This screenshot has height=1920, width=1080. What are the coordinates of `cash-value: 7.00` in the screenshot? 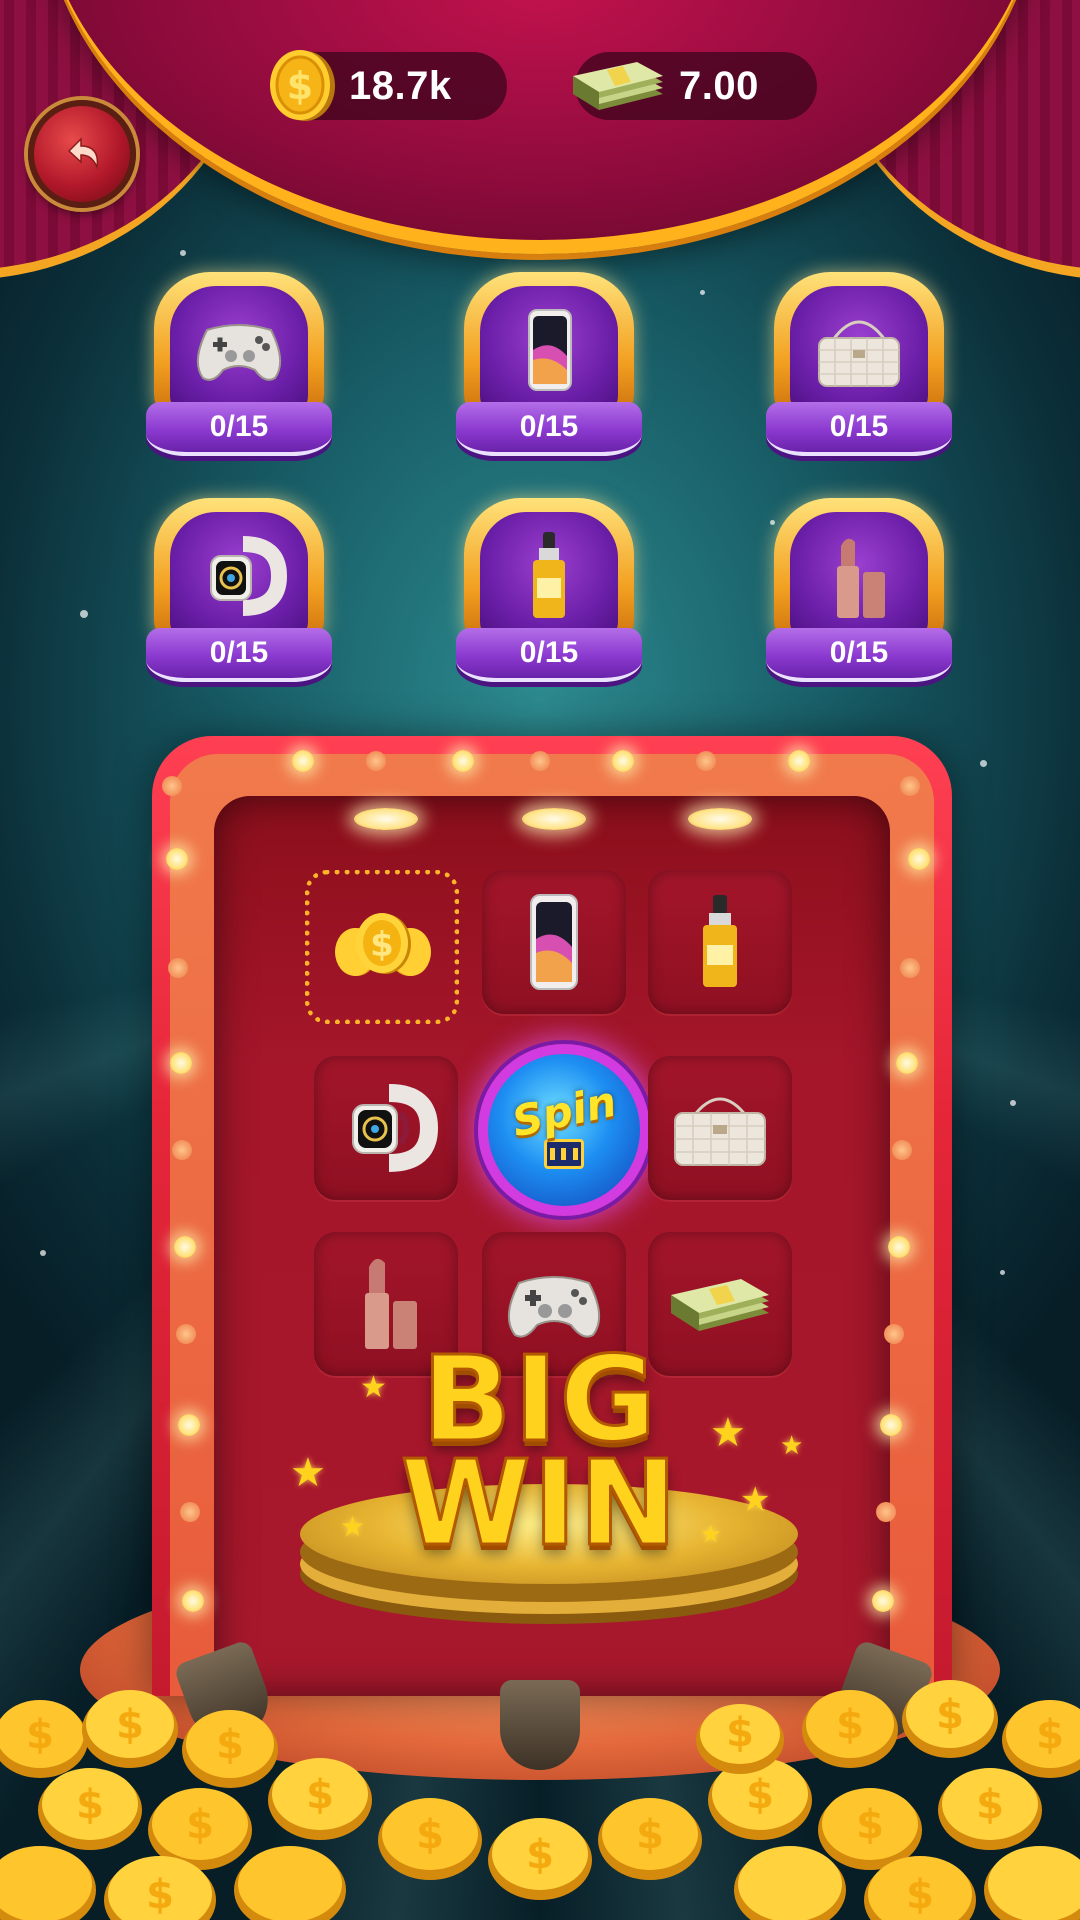 It's located at (719, 85).